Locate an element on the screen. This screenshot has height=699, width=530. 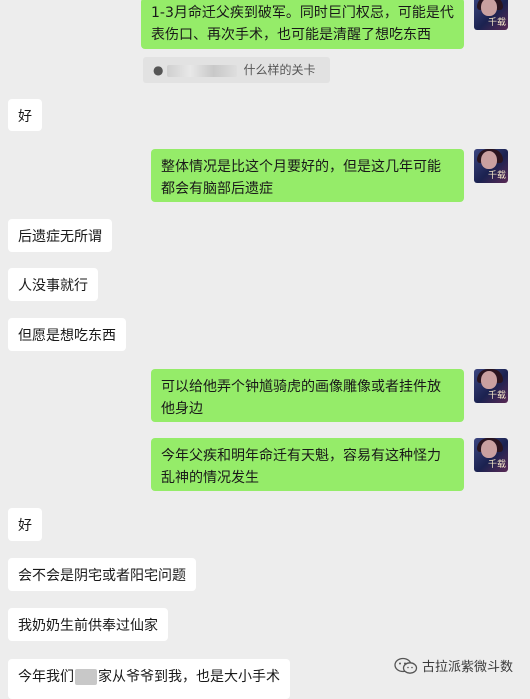
message-bubble-incoming: 后遗症无所谓 is located at coordinates (60, 235).